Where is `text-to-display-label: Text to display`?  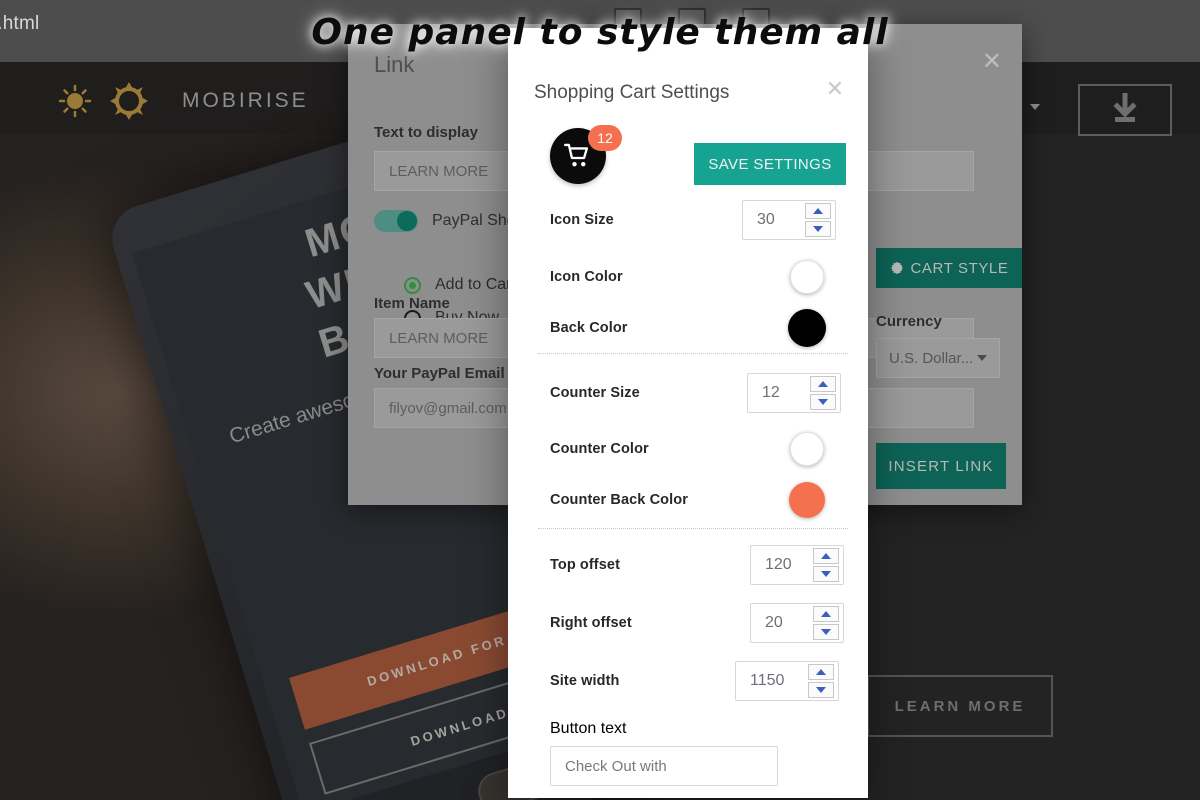
text-to-display-label: Text to display is located at coordinates (426, 132).